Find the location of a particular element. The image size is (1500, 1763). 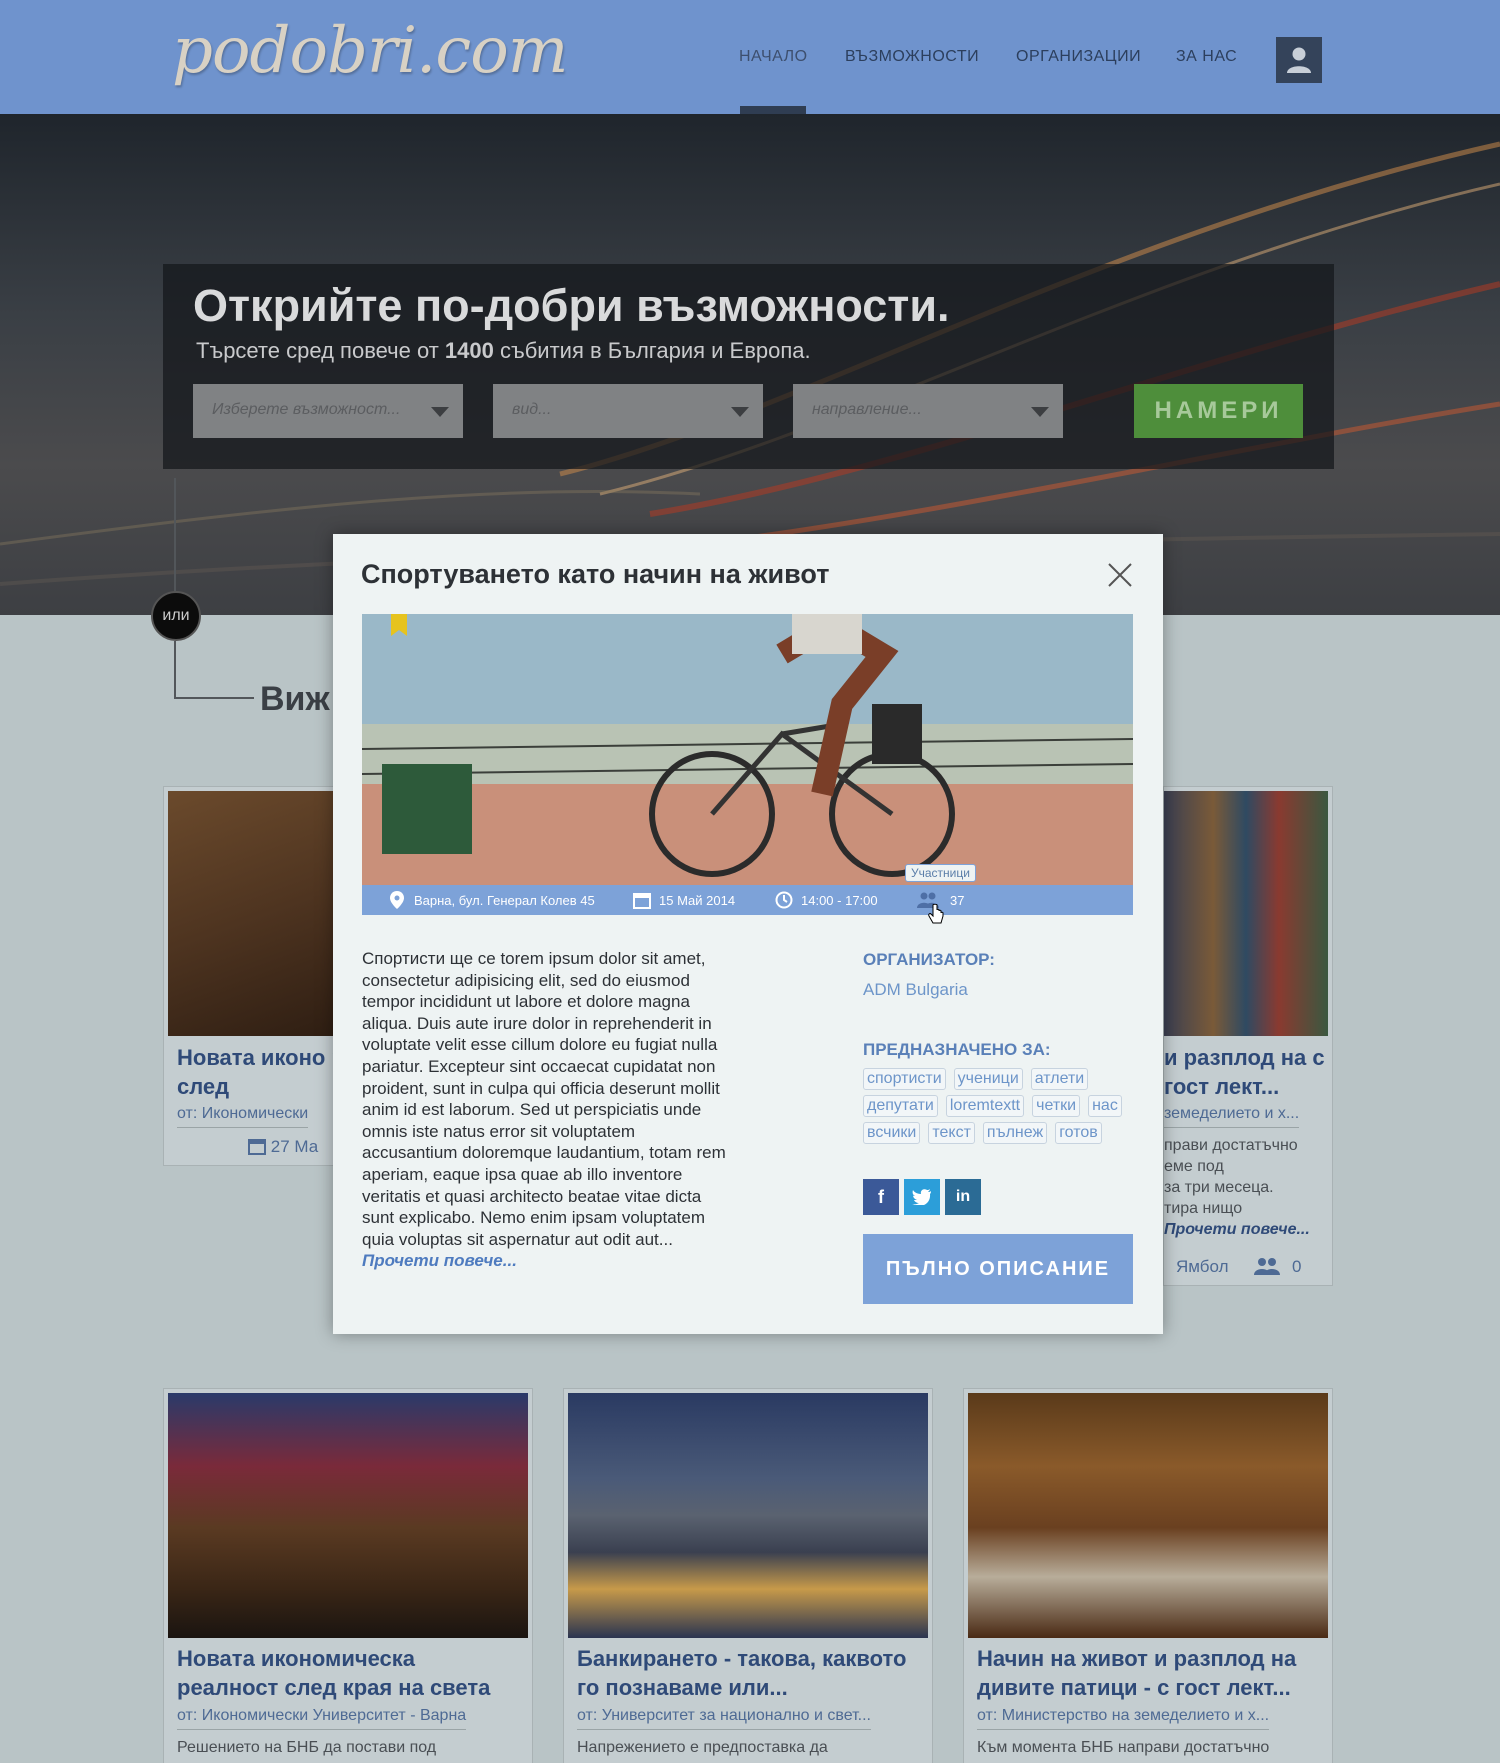

participants-icon is located at coordinates (1267, 1266).